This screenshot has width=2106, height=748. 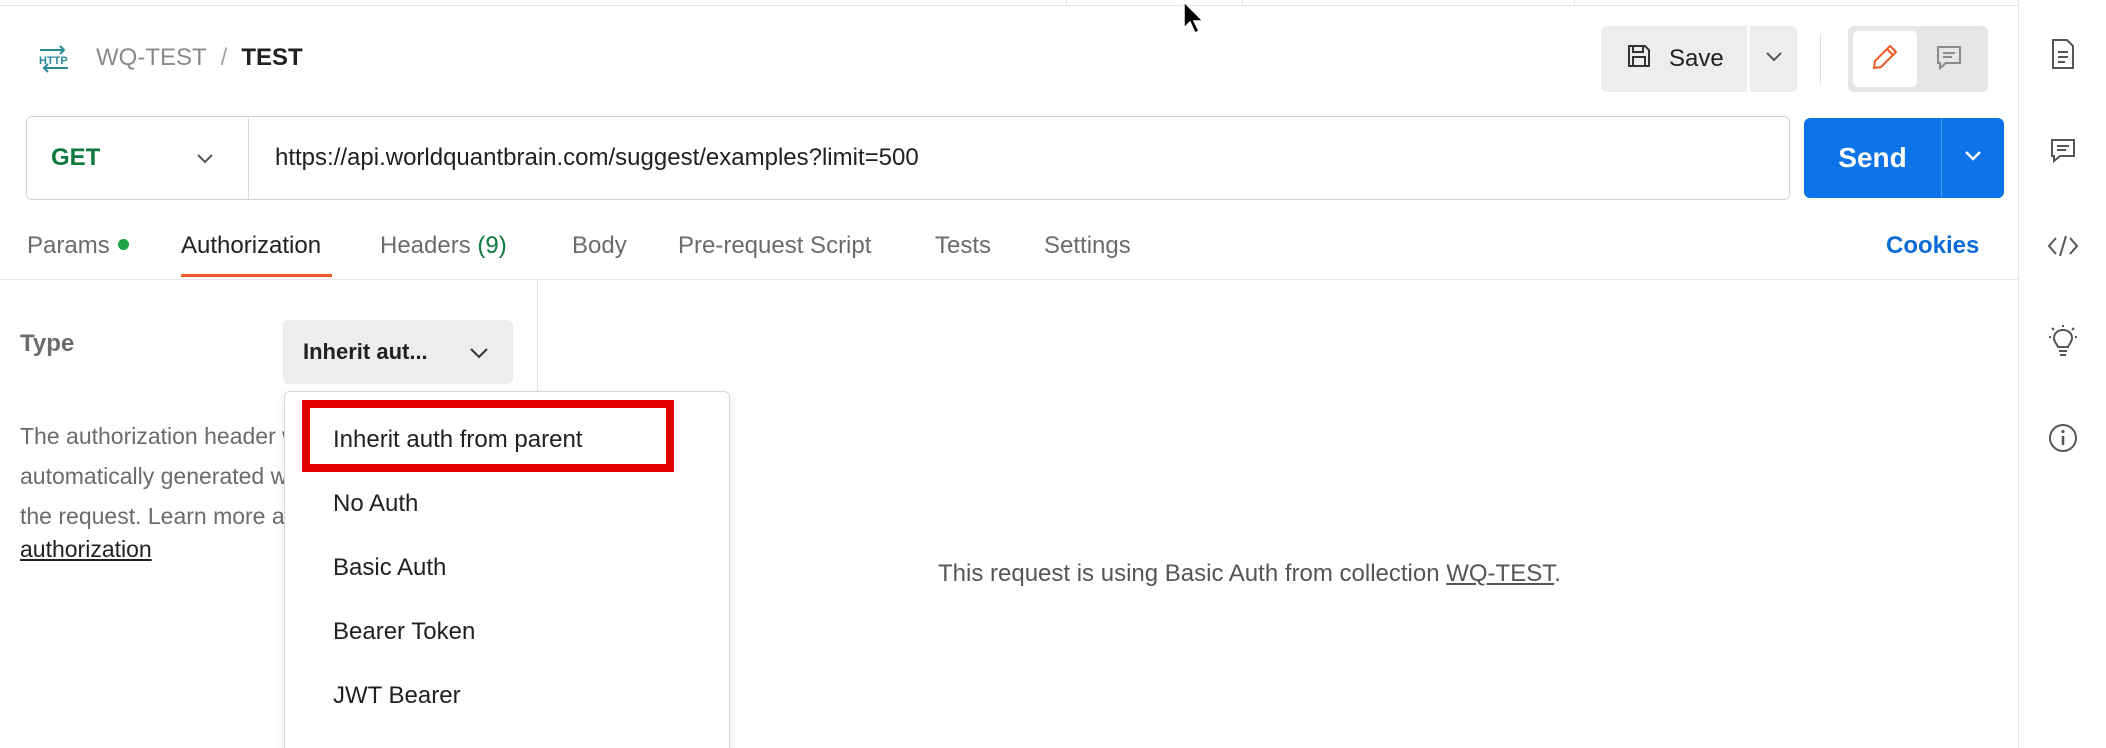 I want to click on send-button-group: Send, so click(x=1904, y=158).